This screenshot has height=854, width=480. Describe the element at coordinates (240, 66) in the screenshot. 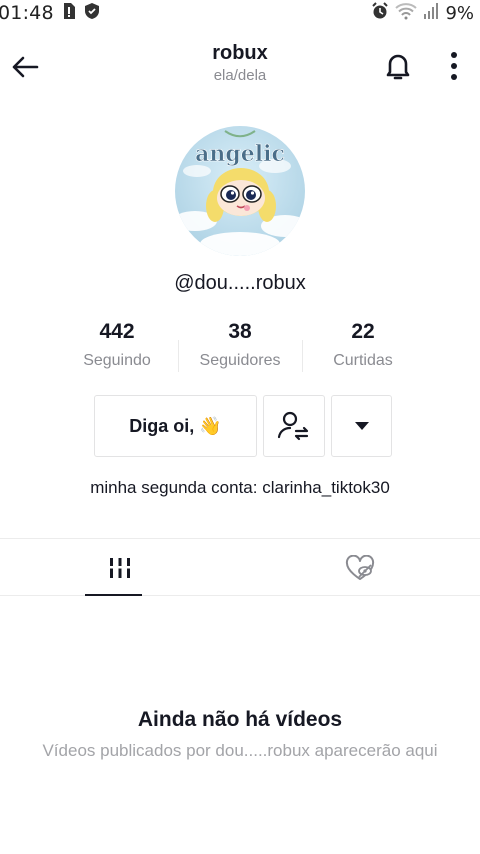

I see `profile-header: robux ela/dela` at that location.